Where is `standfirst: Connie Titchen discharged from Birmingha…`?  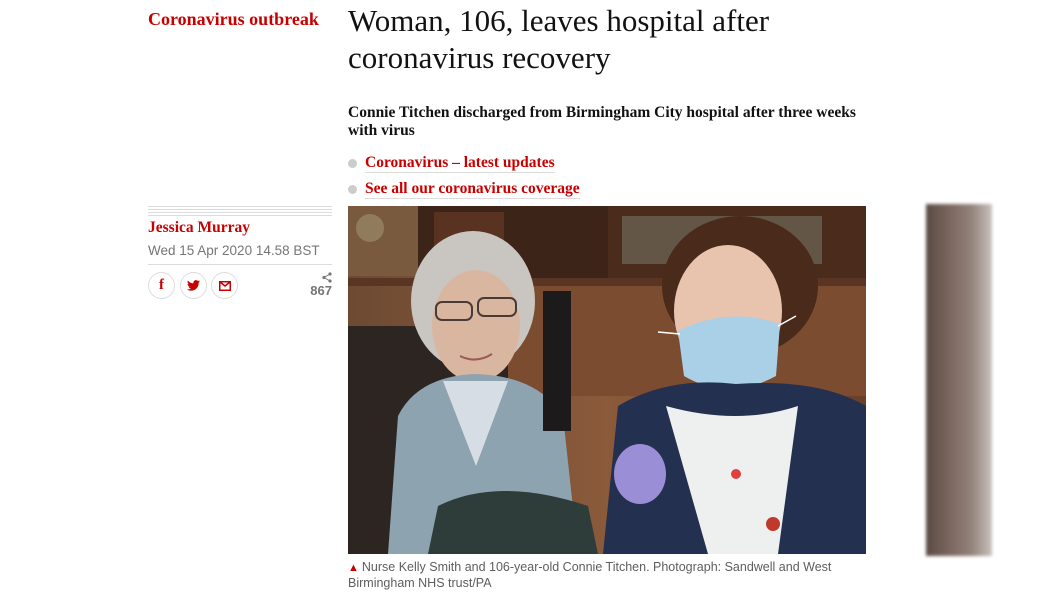 standfirst: Connie Titchen discharged from Birmingha… is located at coordinates (602, 121).